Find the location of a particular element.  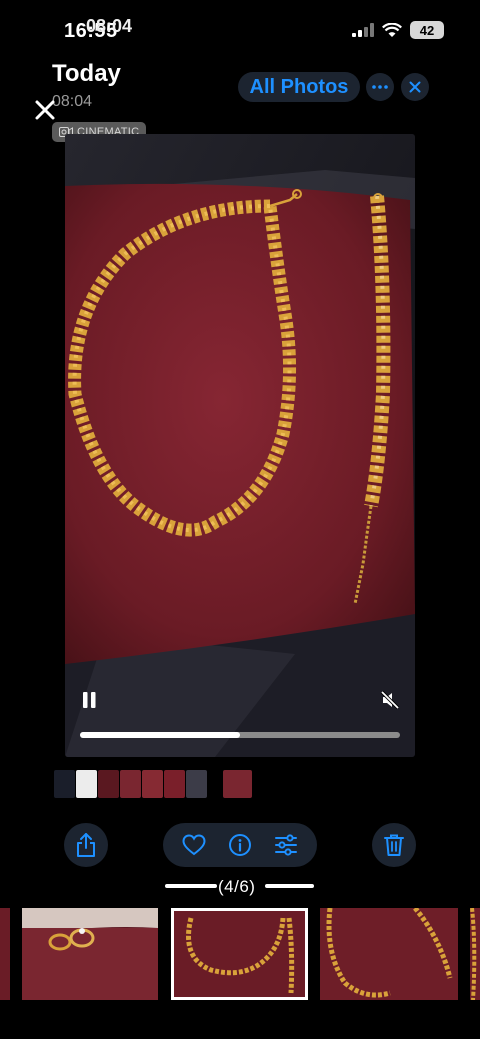

trash-icon is located at coordinates (394, 845).